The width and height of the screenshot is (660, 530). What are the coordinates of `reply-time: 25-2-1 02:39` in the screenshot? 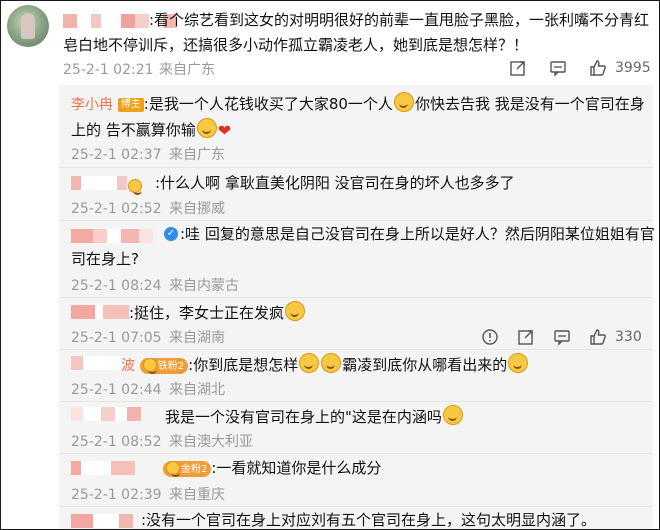 It's located at (116, 495).